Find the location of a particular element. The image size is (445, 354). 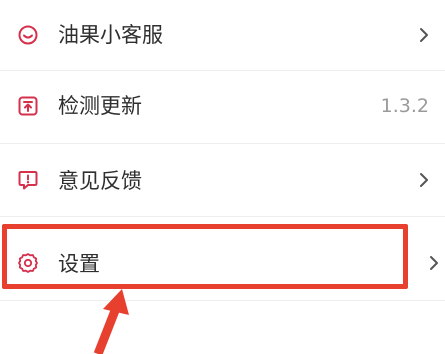

menu-item-label: 设置 is located at coordinates (79, 264).